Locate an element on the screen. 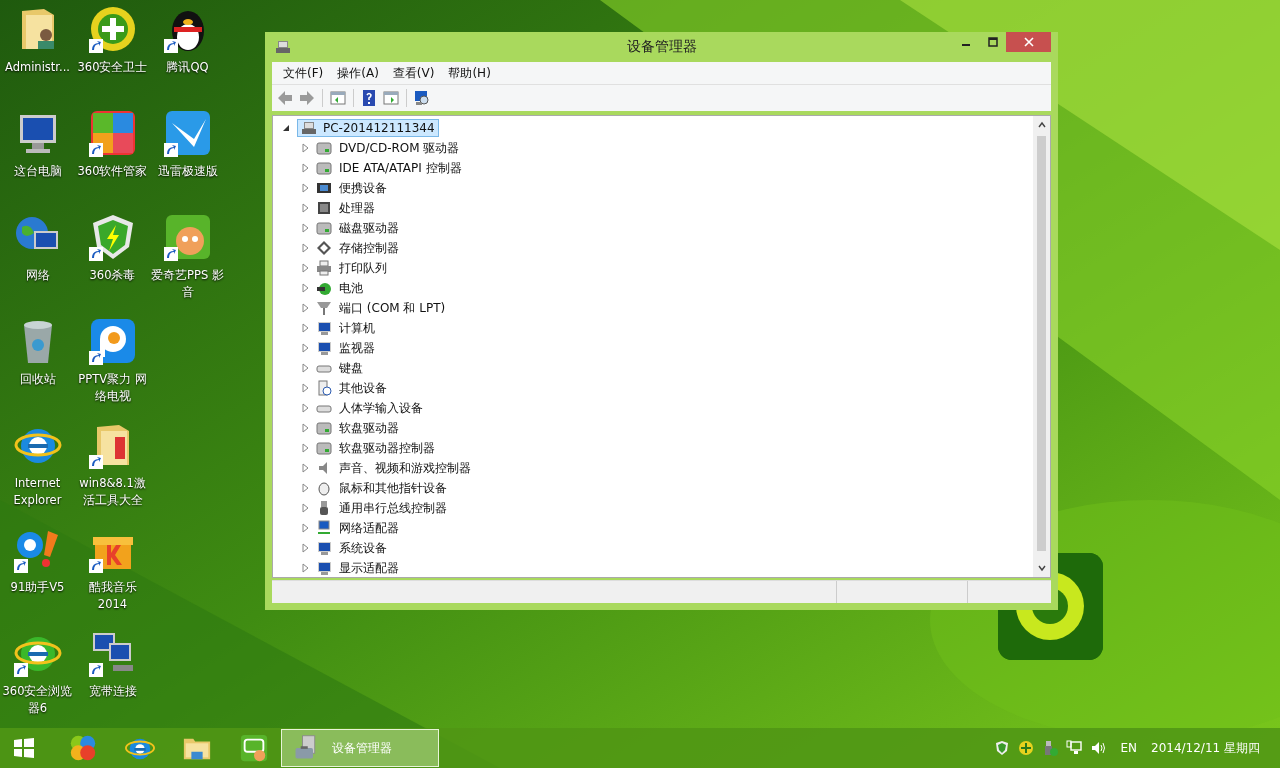 The width and height of the screenshot is (1280, 768). tree-item: 处理器 is located at coordinates (357, 208).